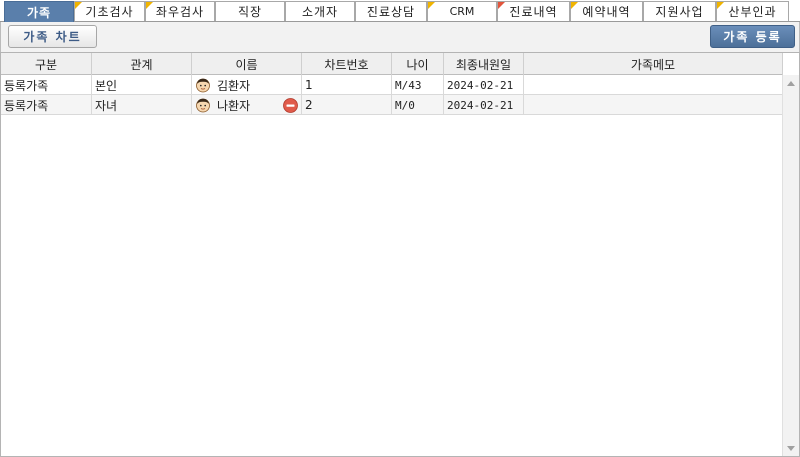 The width and height of the screenshot is (800, 457). Describe the element at coordinates (791, 83) in the screenshot. I see `scroll-up-arrow-icon` at that location.